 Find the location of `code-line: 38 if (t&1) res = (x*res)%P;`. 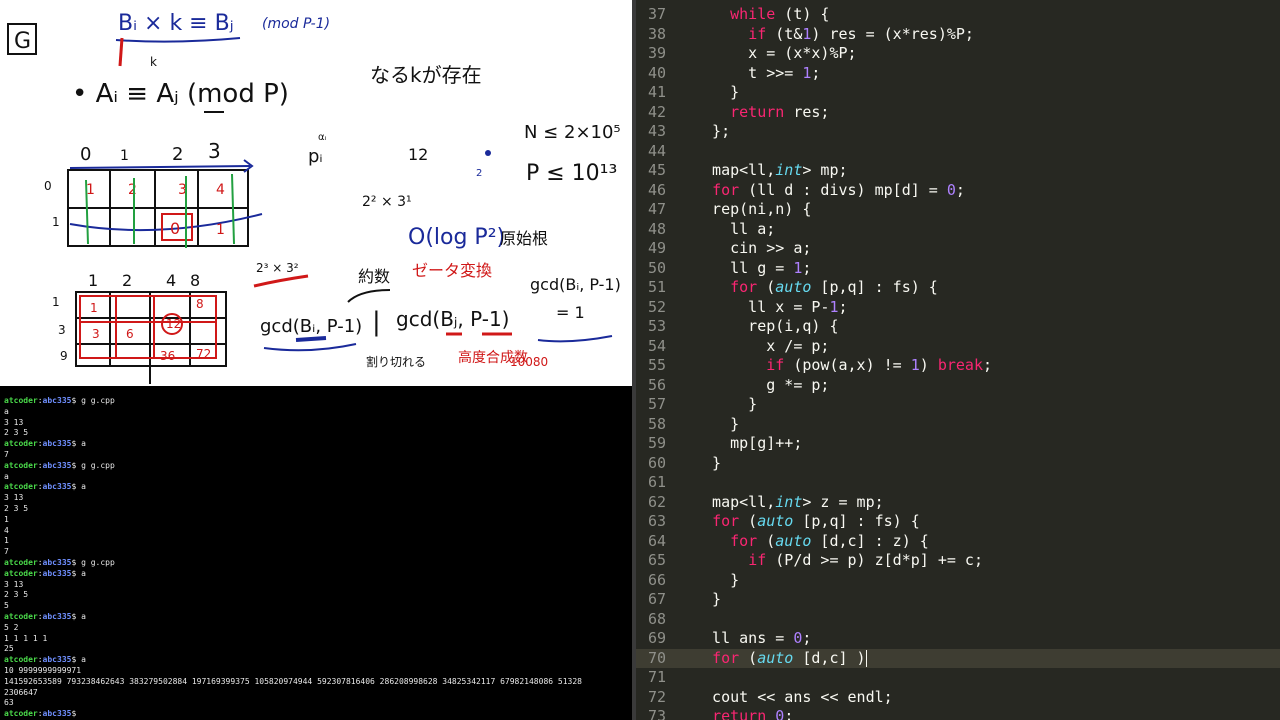

code-line: 38 if (t&1) res = (x*res)%P; is located at coordinates (958, 35).